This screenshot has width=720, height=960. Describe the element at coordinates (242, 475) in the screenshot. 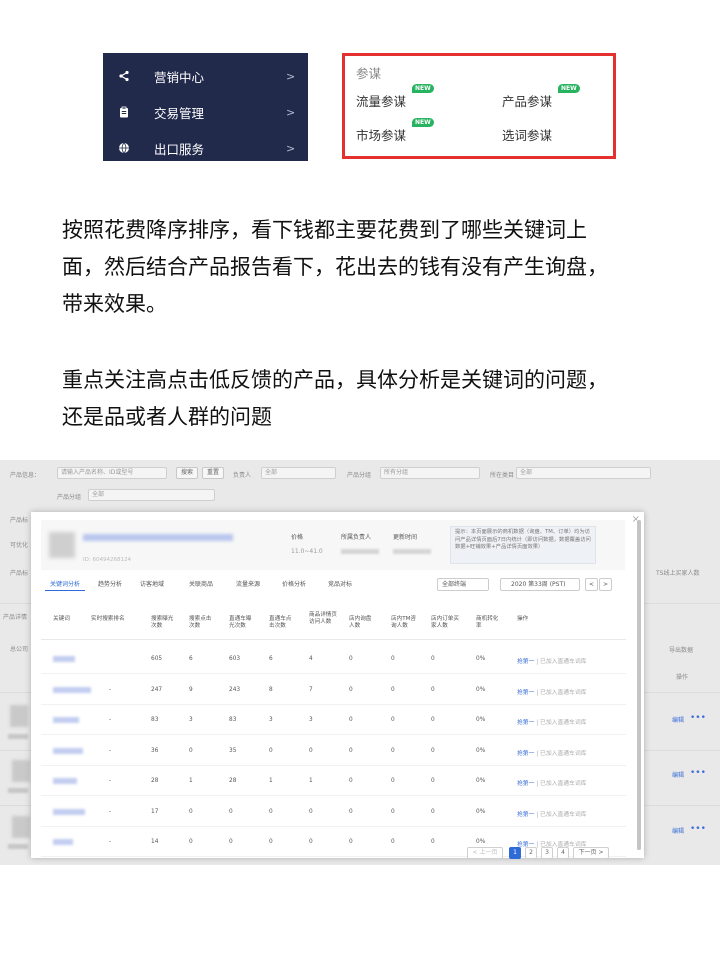

I see `owner-label: 负责人` at that location.